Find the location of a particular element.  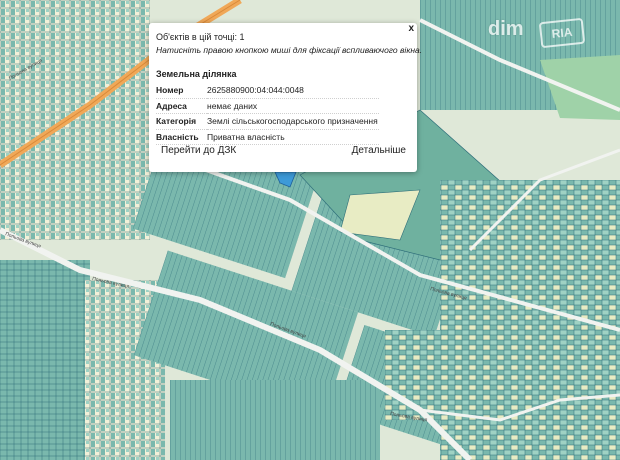

row-key: Категорія is located at coordinates (181, 121).